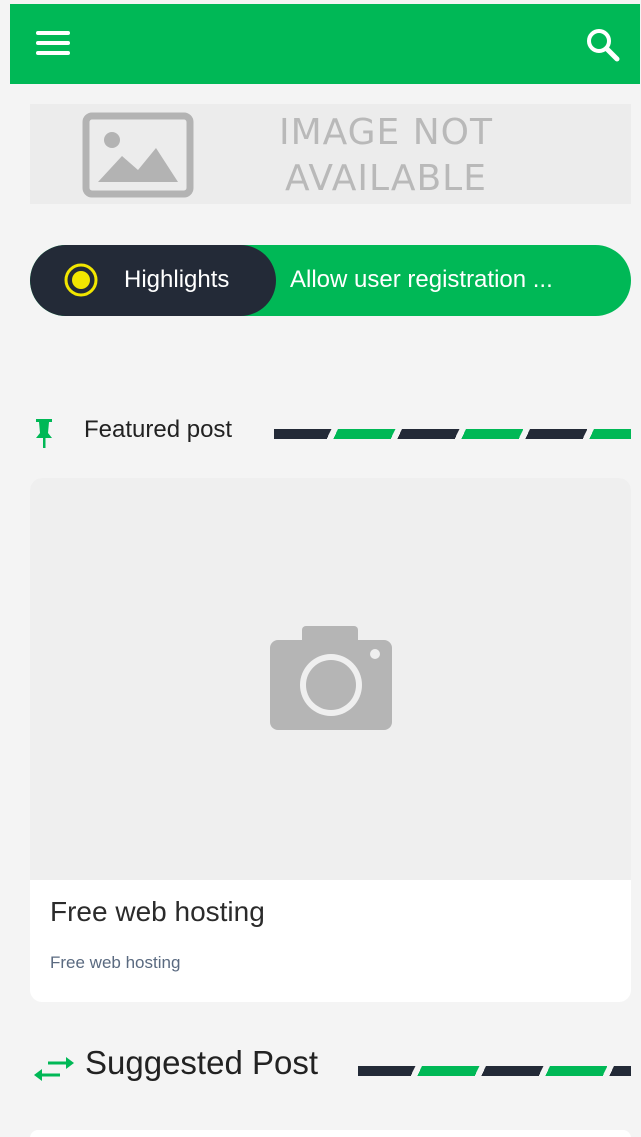 This screenshot has width=641, height=1137. What do you see at coordinates (138, 155) in the screenshot?
I see `image-placeholder-icon` at bounding box center [138, 155].